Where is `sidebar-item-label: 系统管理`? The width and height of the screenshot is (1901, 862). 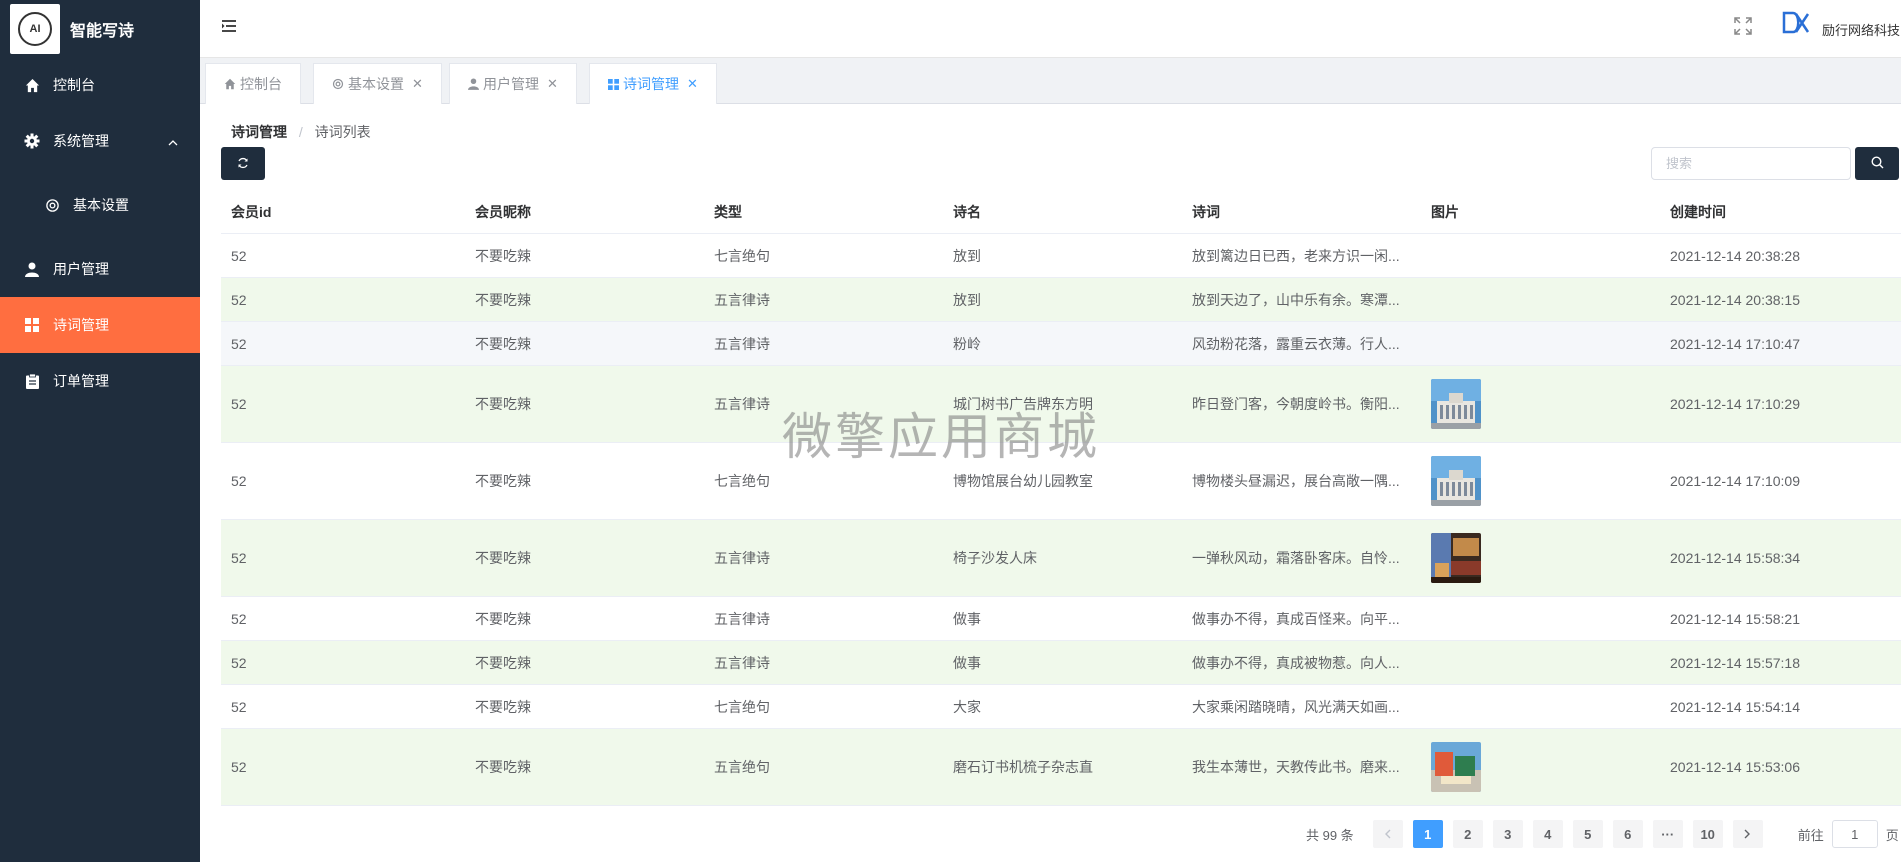
sidebar-item-label: 系统管理 is located at coordinates (81, 141).